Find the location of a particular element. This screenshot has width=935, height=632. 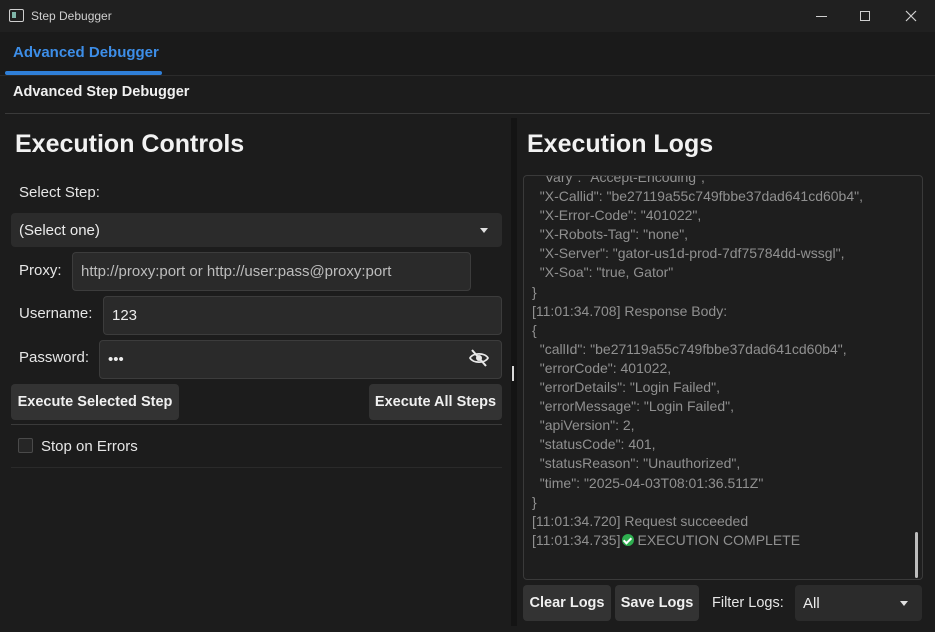

check-circle-icon is located at coordinates (628, 539).